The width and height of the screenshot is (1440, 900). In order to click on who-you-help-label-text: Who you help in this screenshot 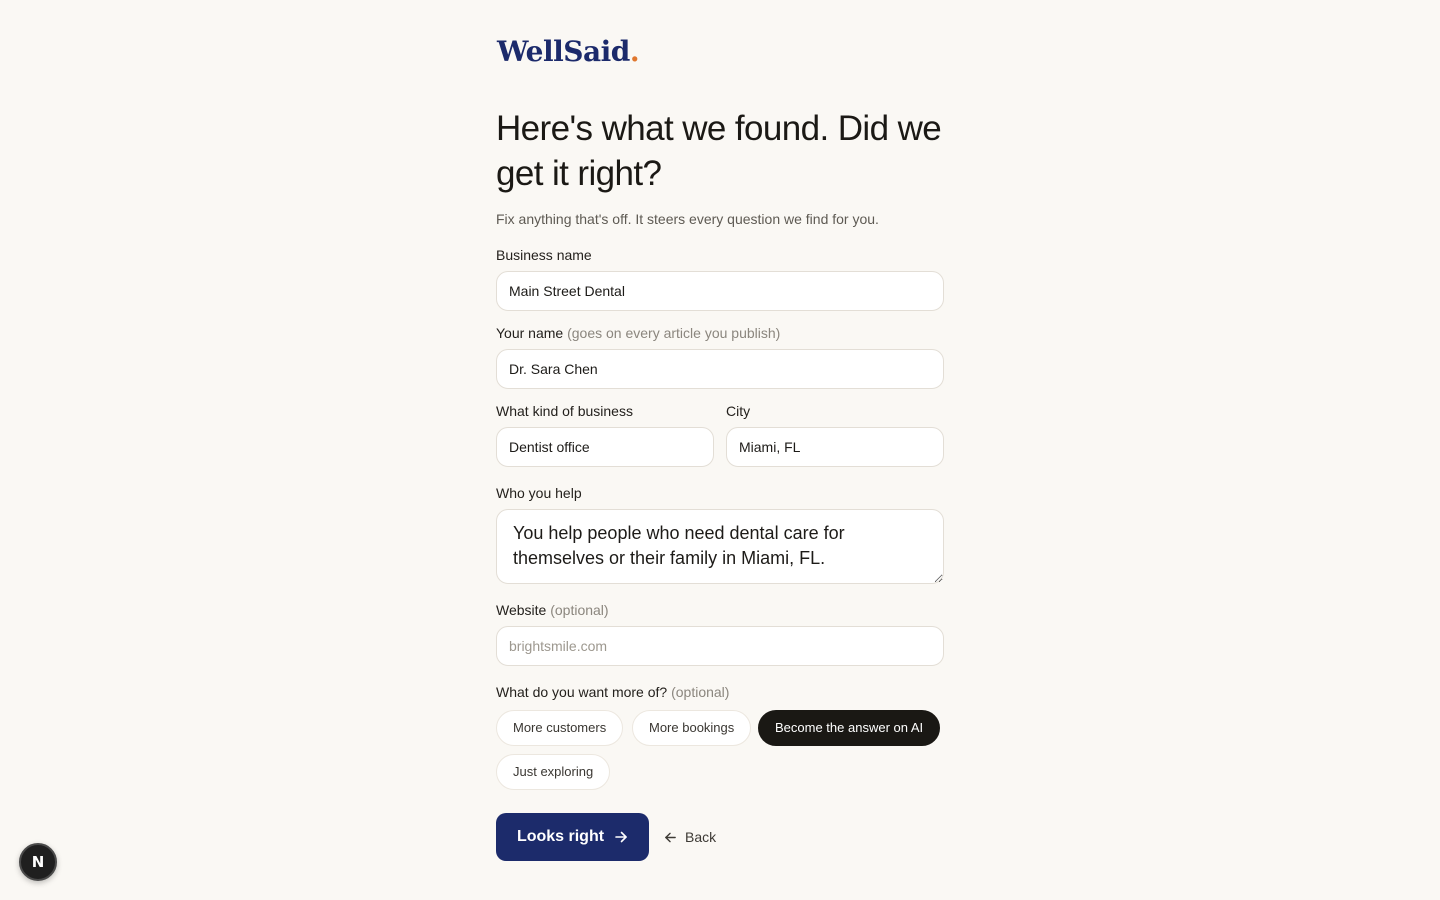, I will do `click(539, 493)`.